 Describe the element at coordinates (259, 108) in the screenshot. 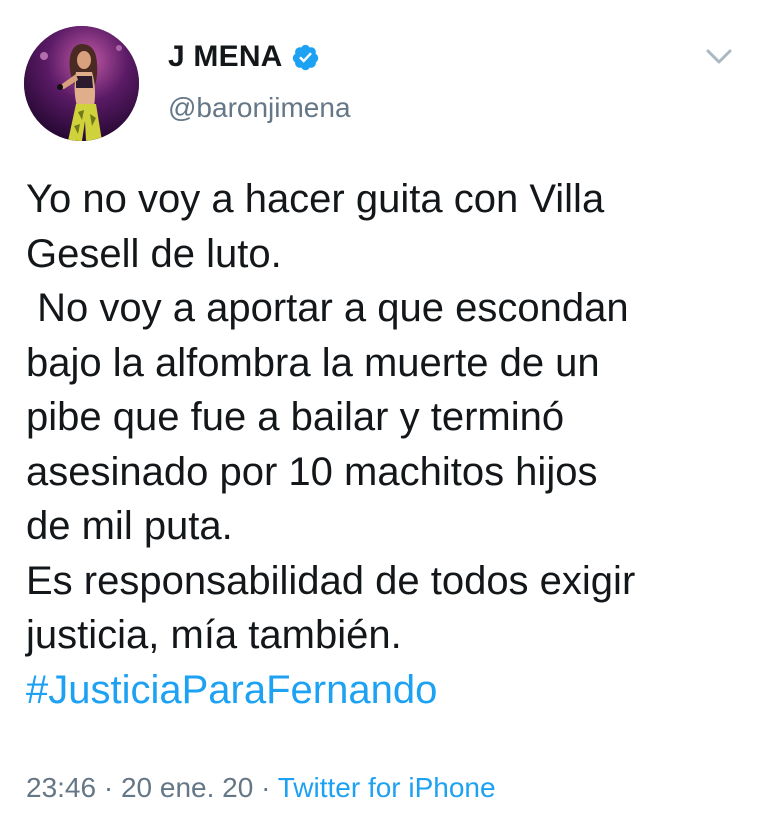

I see `user-handle: @baronjimena` at that location.